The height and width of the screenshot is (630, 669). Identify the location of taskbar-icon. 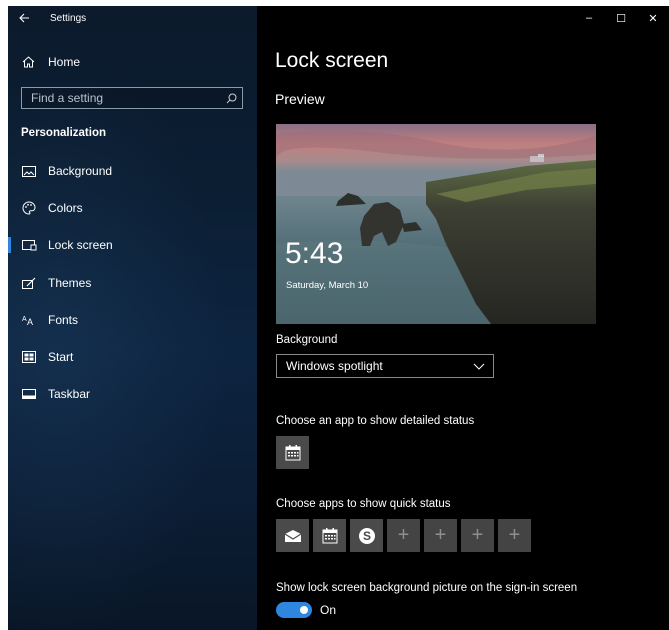
(29, 394).